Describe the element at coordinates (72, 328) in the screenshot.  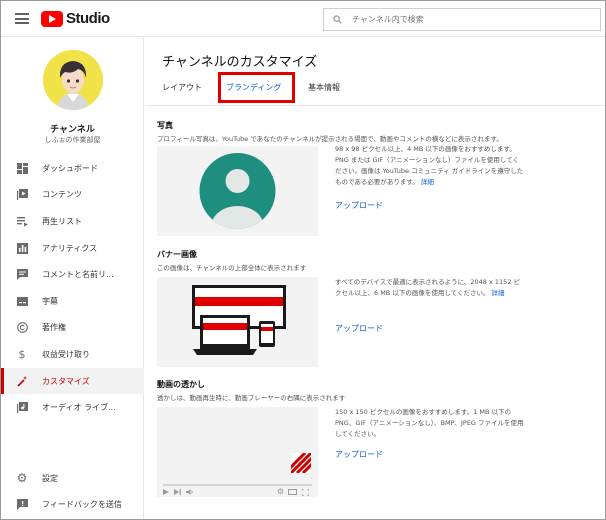
I see `sidebar-item-copyright: 著作権` at that location.